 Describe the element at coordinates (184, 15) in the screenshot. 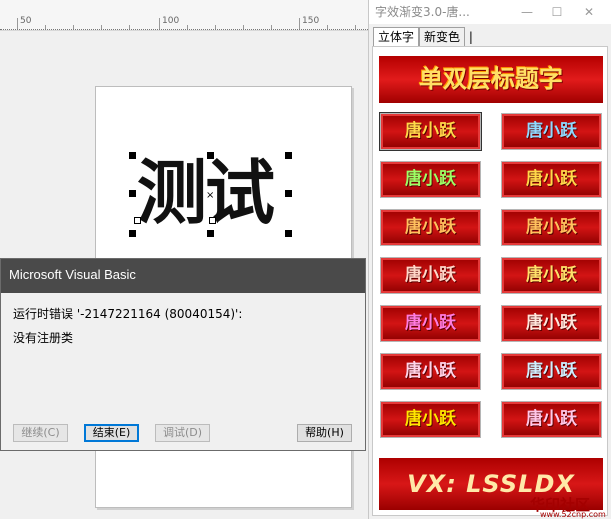

I see `horizontal-ruler: 50 100 150` at that location.